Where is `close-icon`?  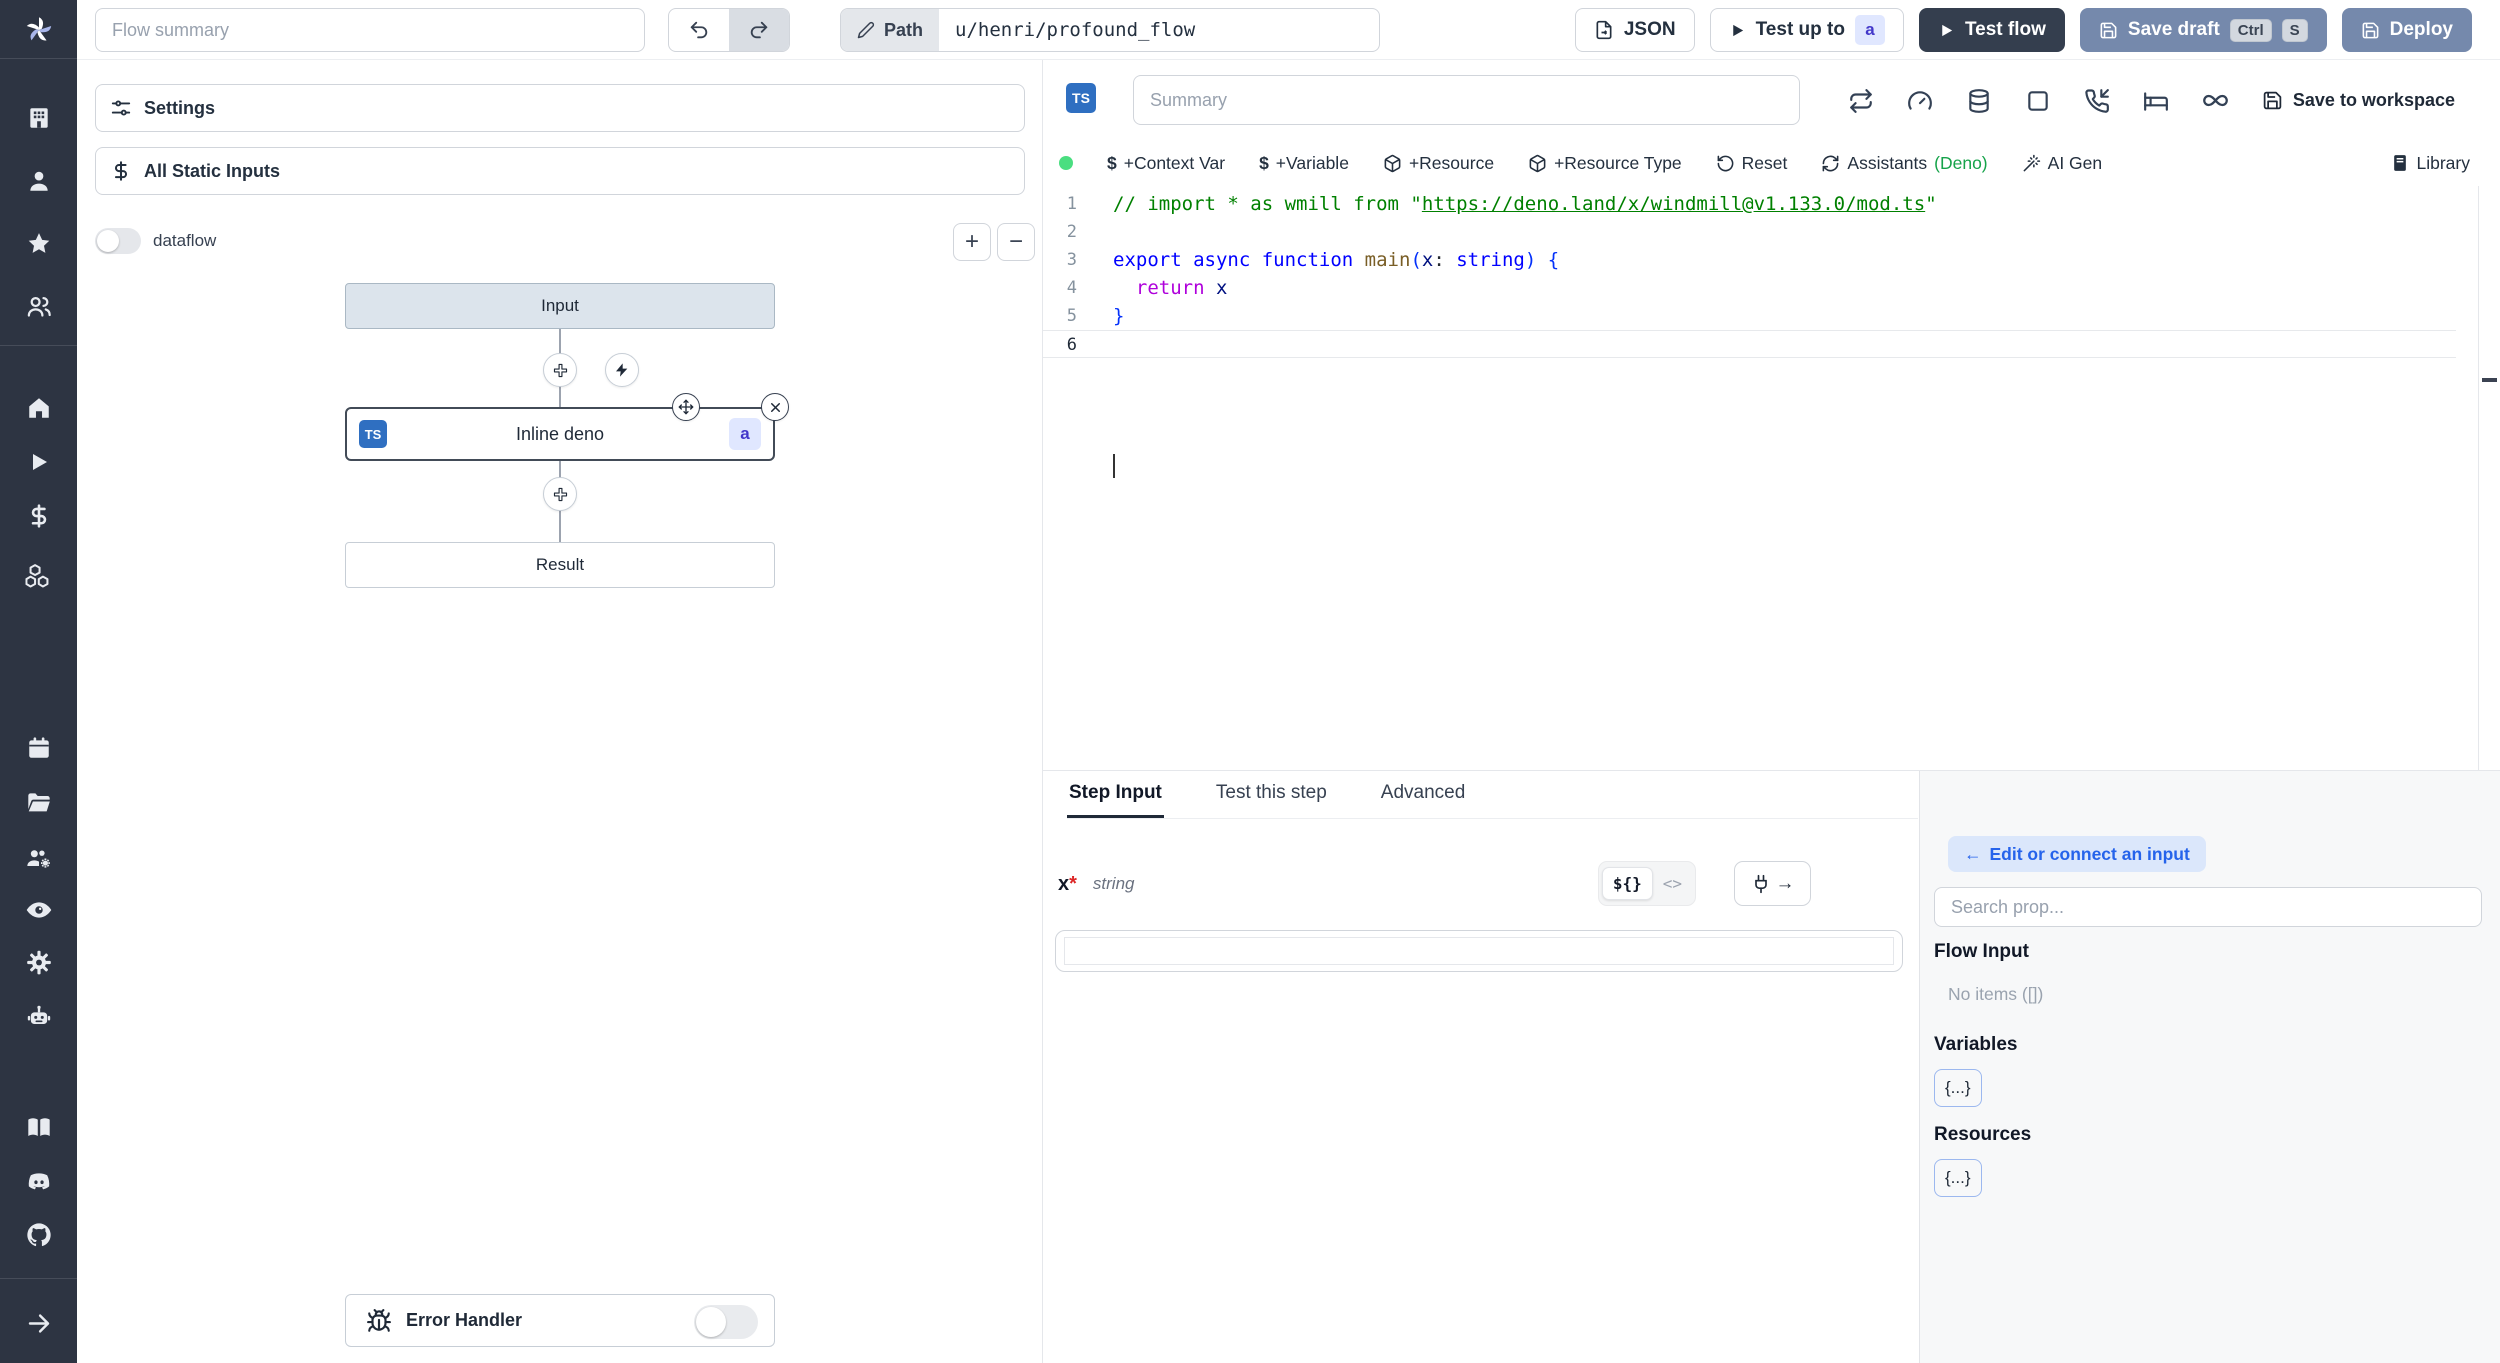 close-icon is located at coordinates (775, 407).